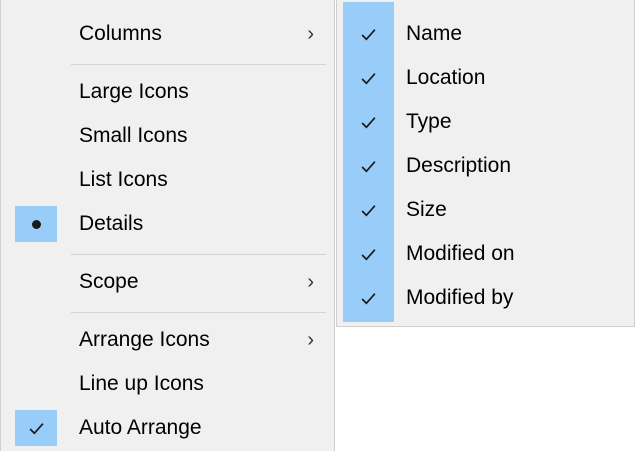 Image resolution: width=635 pixels, height=451 pixels. What do you see at coordinates (460, 297) in the screenshot?
I see `column-item-label: Modified by` at bounding box center [460, 297].